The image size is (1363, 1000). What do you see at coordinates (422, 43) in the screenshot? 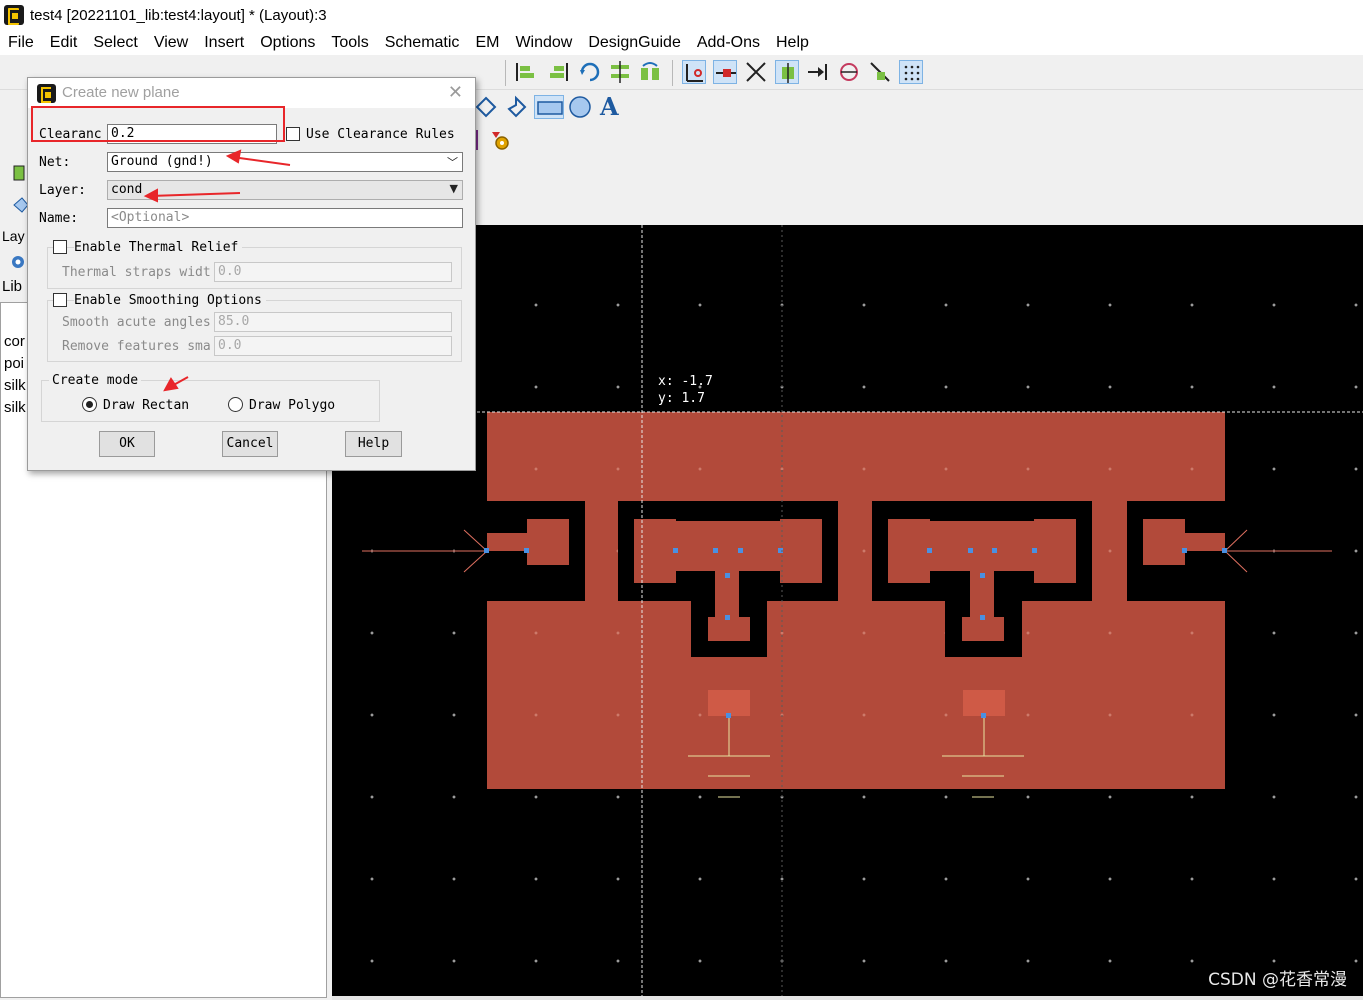
I see `menu-schematic: Schematic` at bounding box center [422, 43].